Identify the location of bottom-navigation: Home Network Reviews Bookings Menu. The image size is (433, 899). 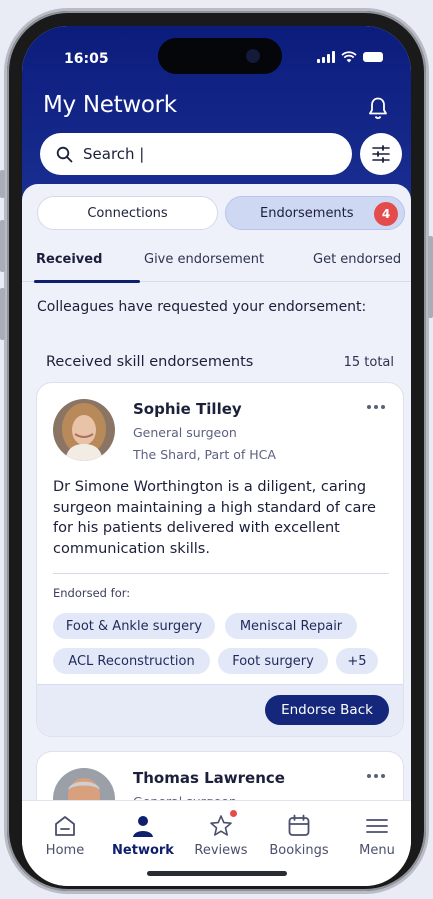
(216, 843).